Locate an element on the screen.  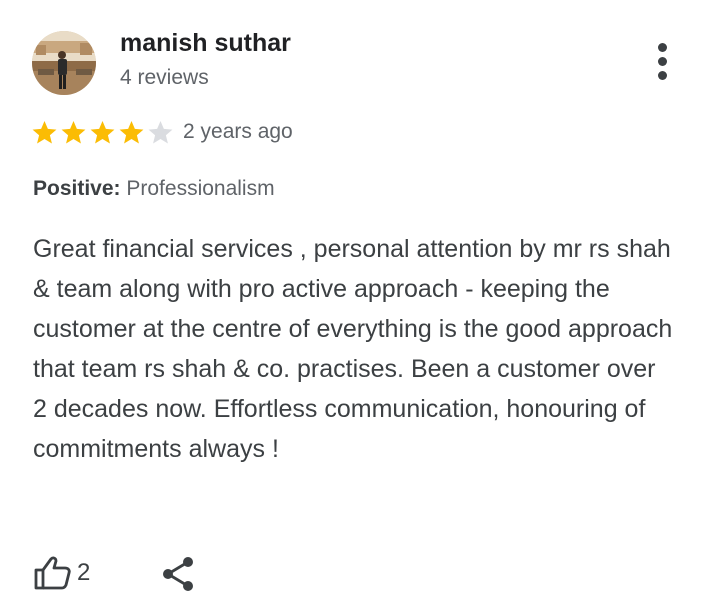
share-button is located at coordinates (179, 574).